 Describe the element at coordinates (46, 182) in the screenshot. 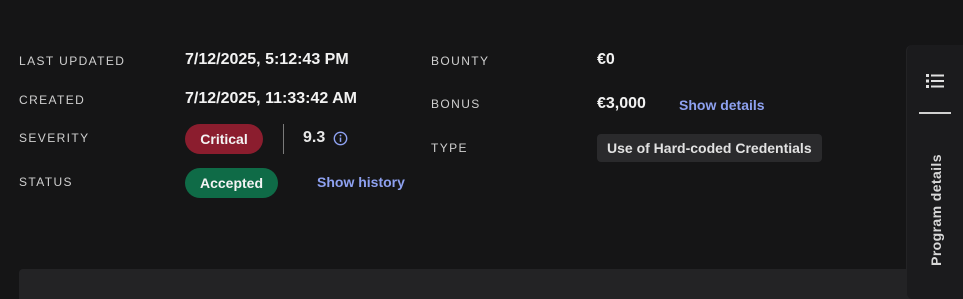

I see `status-label: STATUS` at that location.